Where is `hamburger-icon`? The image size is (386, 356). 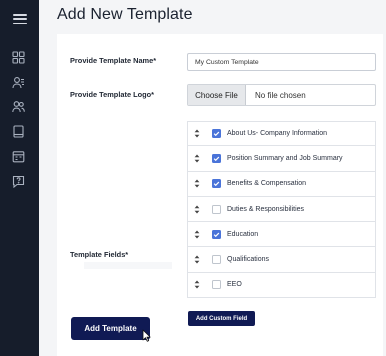 hamburger-icon is located at coordinates (20, 19).